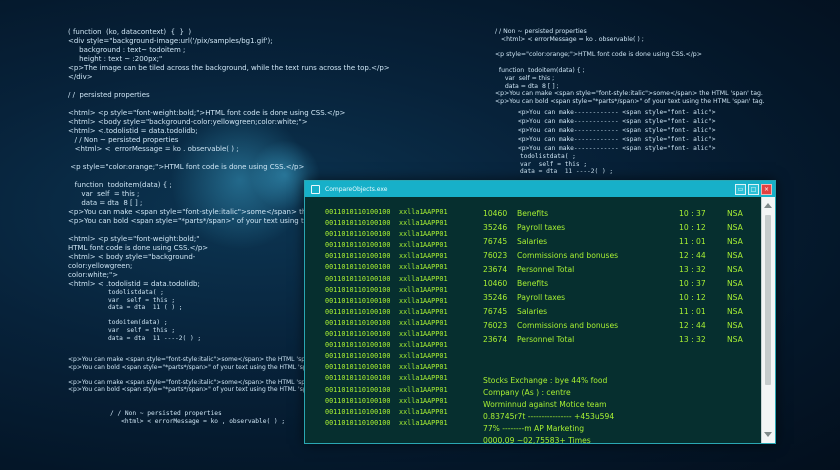  I want to click on ledger-time: 10 : 12, so click(692, 297).